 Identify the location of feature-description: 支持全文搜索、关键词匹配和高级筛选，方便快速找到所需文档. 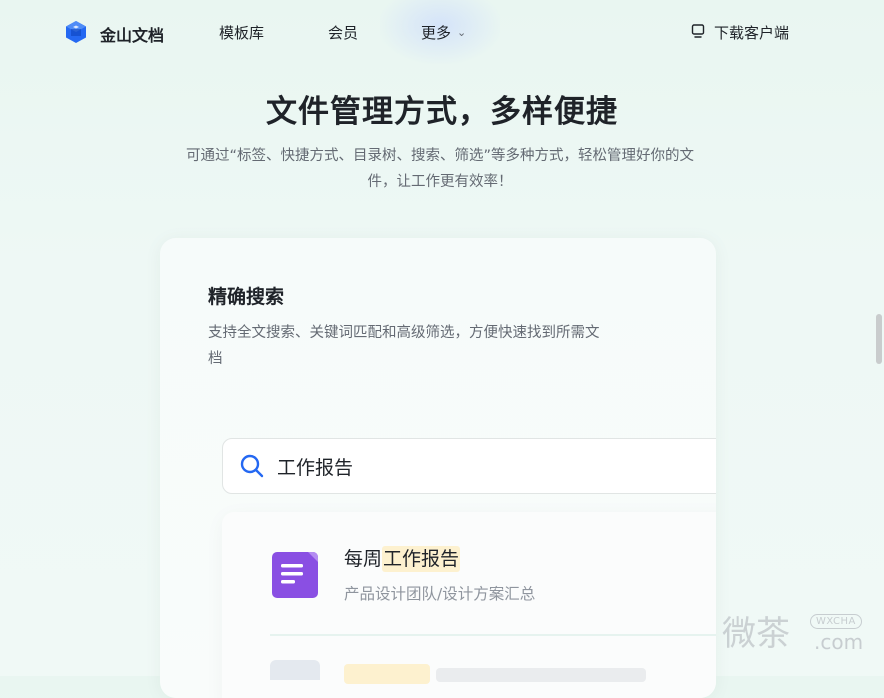
(404, 346).